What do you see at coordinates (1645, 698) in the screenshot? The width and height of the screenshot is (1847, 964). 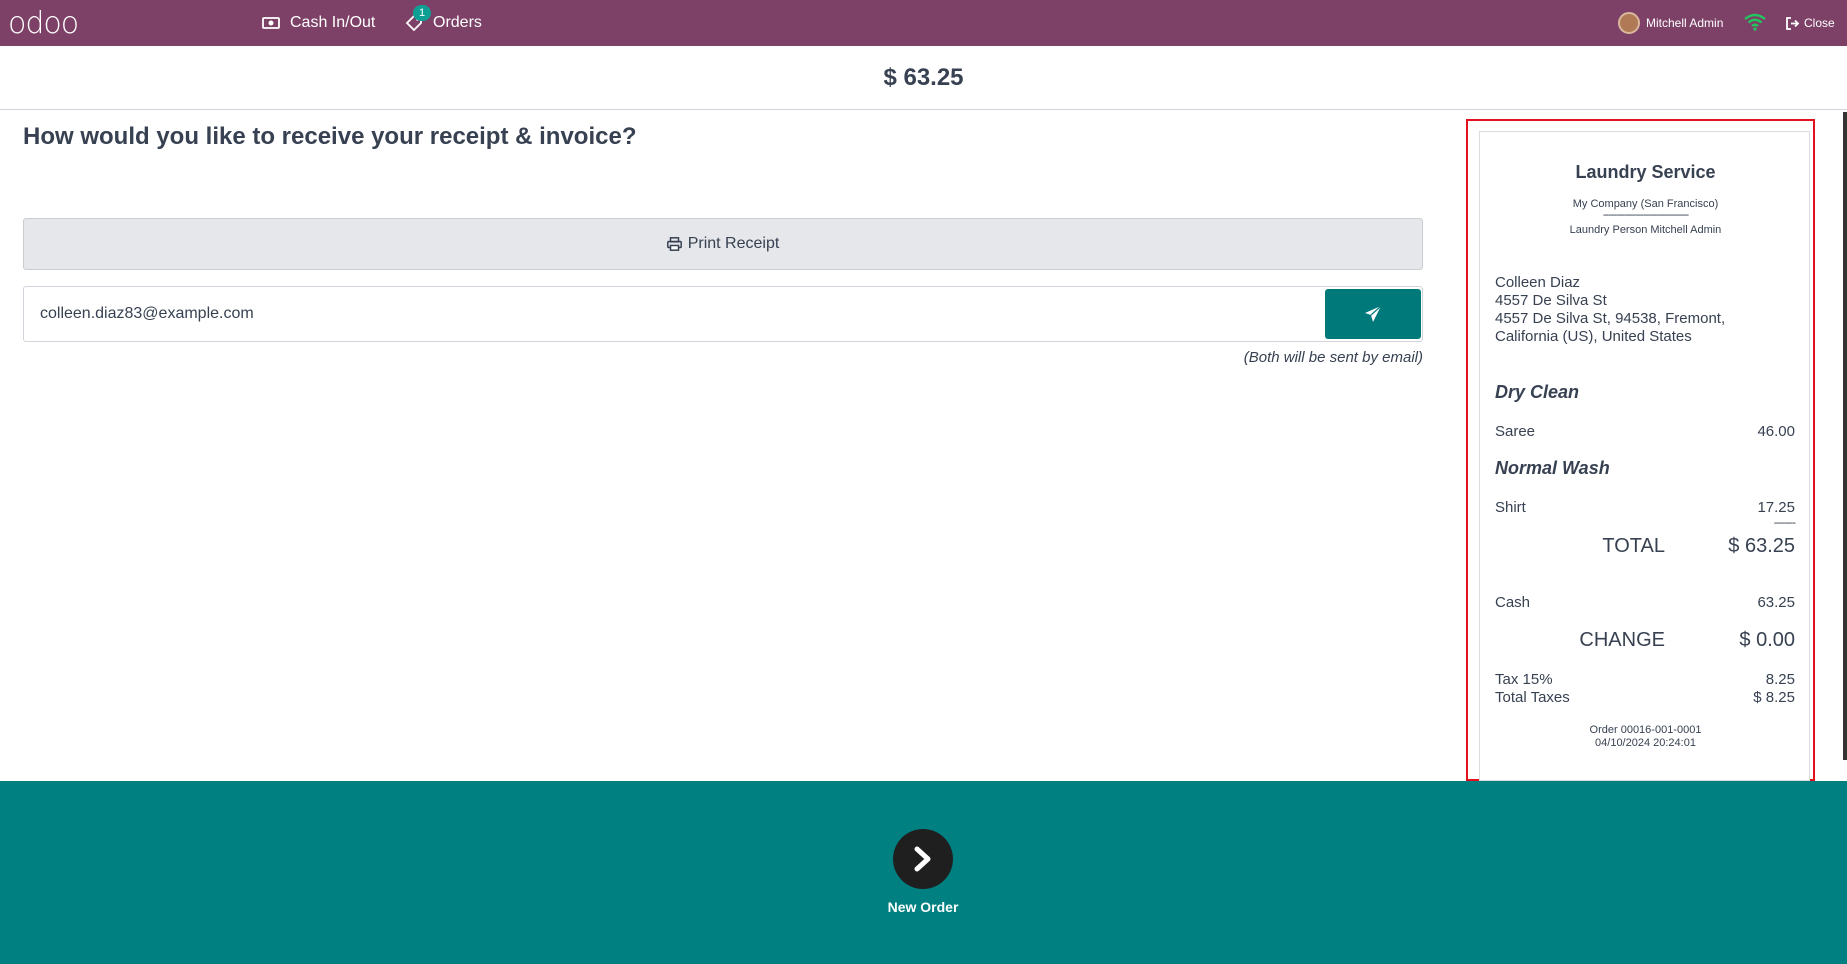 I see `total-taxes-line: Total Taxes $ 8.25` at bounding box center [1645, 698].